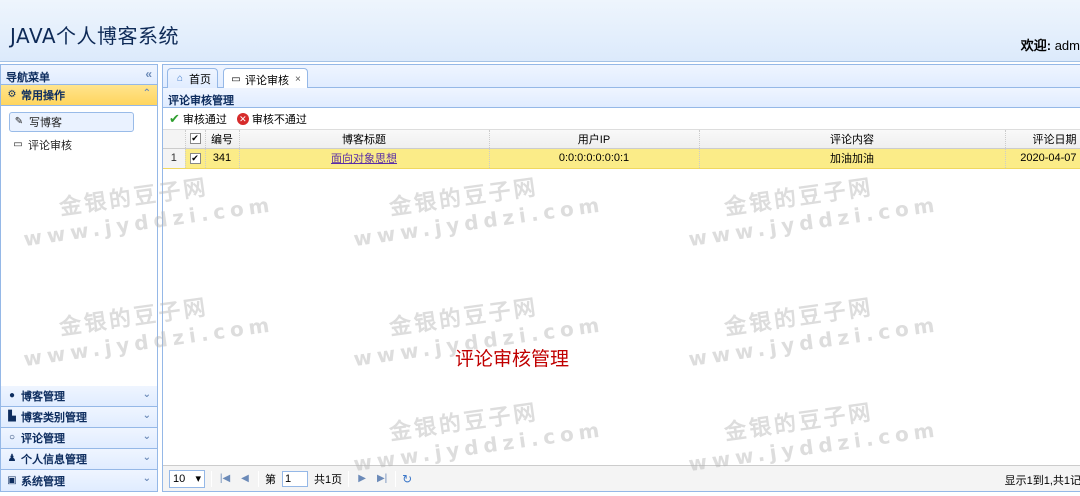 This screenshot has height=496, width=1080. What do you see at coordinates (147, 93) in the screenshot?
I see `chevron-up-icon: ⌃` at bounding box center [147, 93].